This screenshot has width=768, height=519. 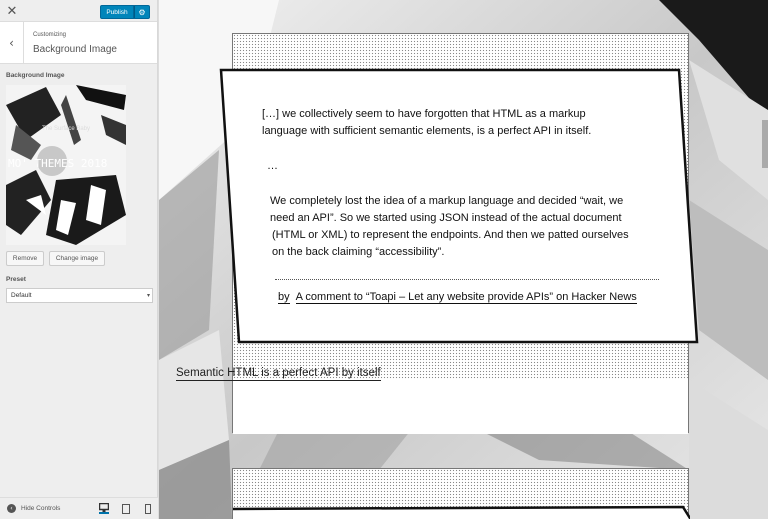 I want to click on thumbnail-brand: MO' THEMES 2018, so click(x=57, y=163).